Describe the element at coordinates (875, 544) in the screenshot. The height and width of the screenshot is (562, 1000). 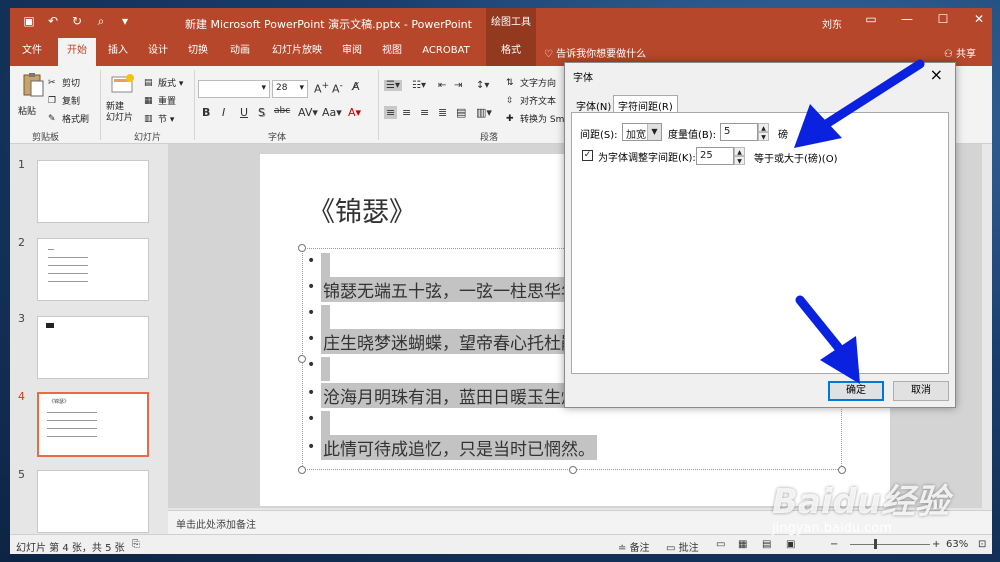
I see `zoom-slider-thumb` at that location.